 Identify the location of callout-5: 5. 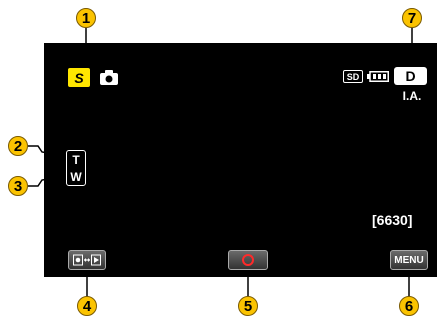
(248, 306).